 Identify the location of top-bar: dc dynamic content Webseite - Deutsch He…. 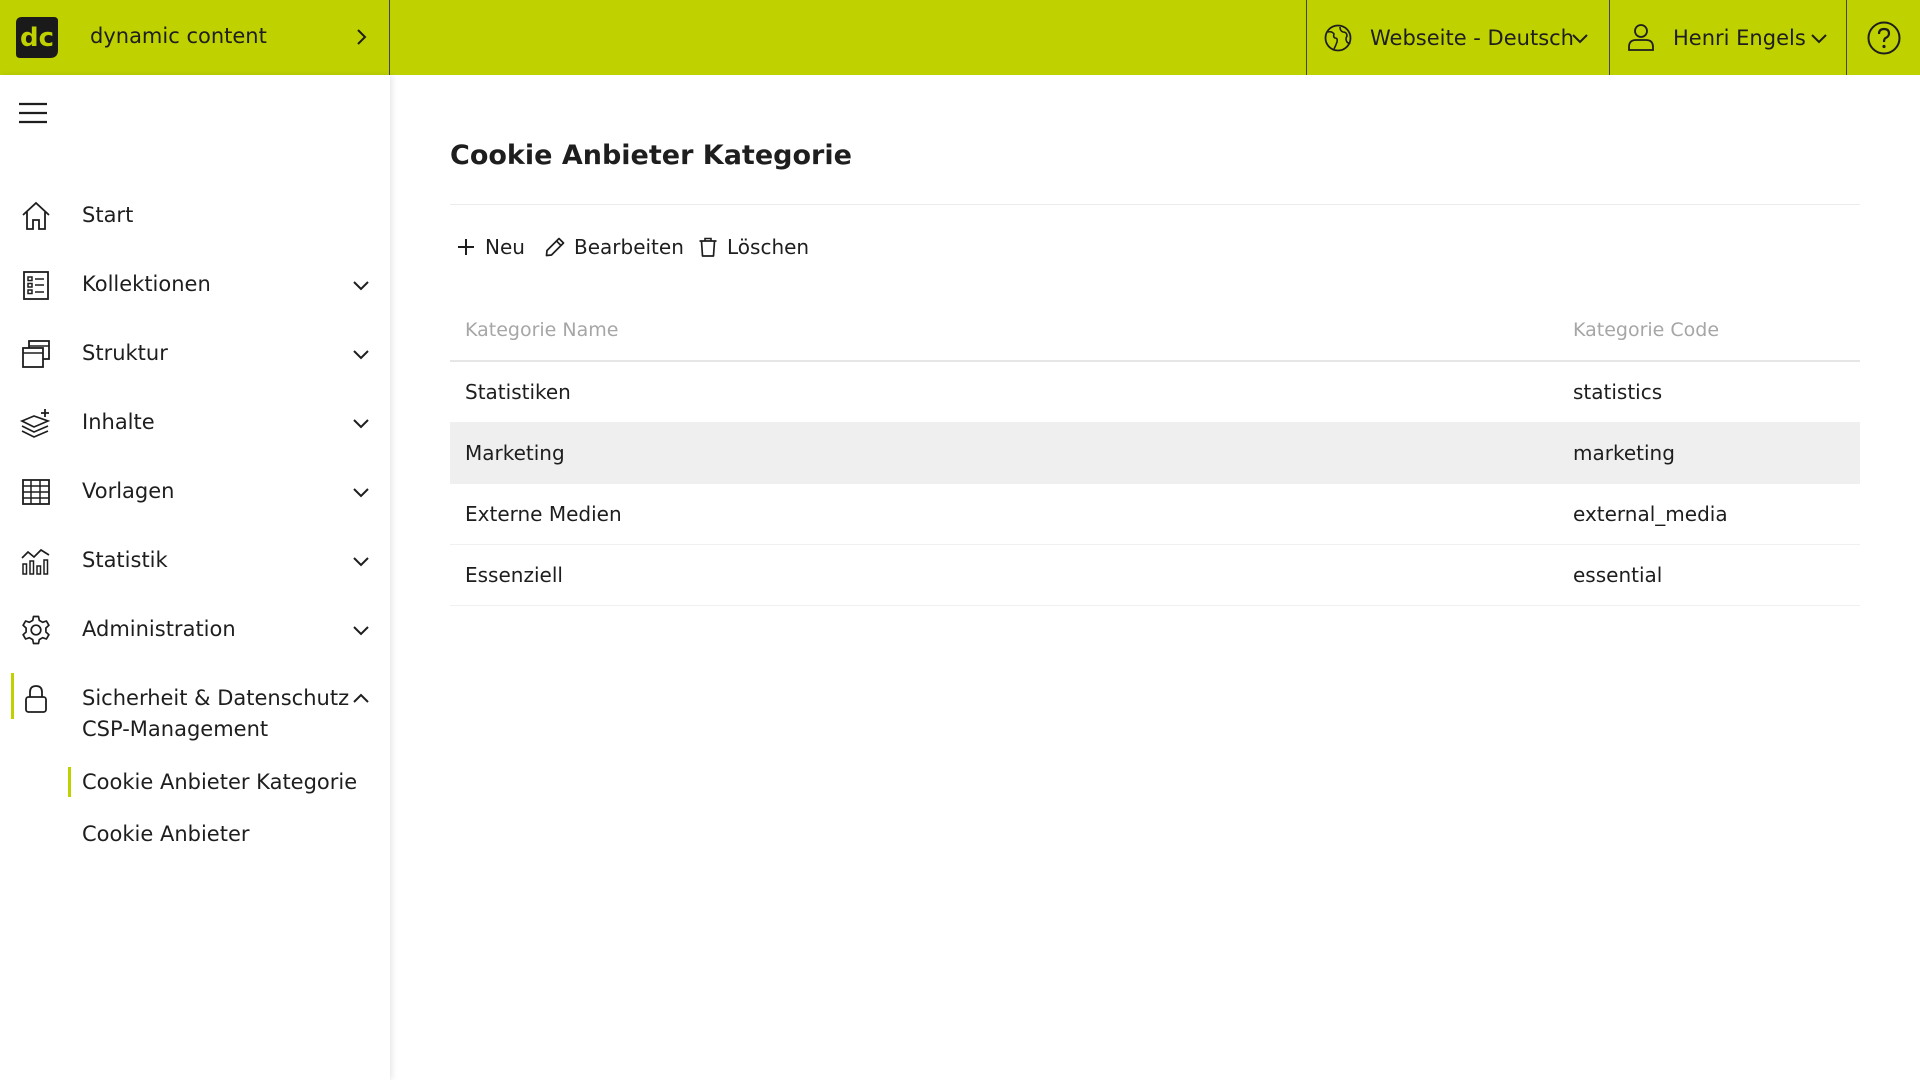
(960, 37).